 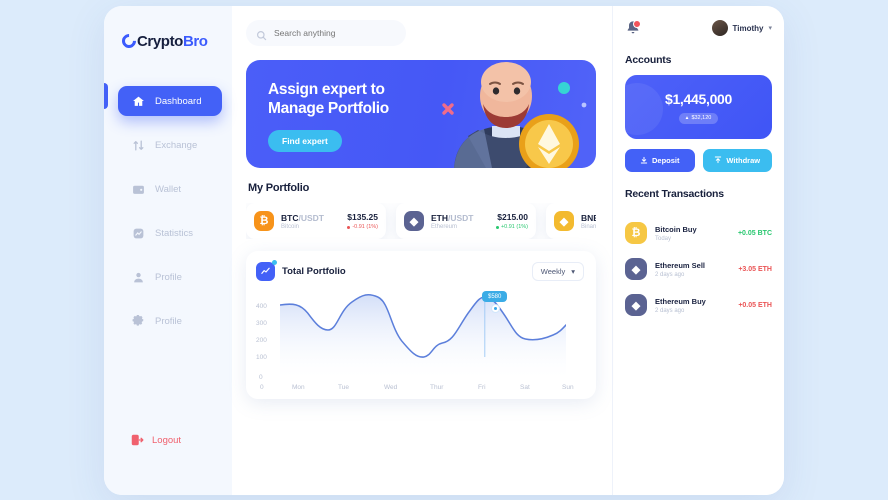 I want to click on x-tick-label: Wed, so click(x=391, y=387).